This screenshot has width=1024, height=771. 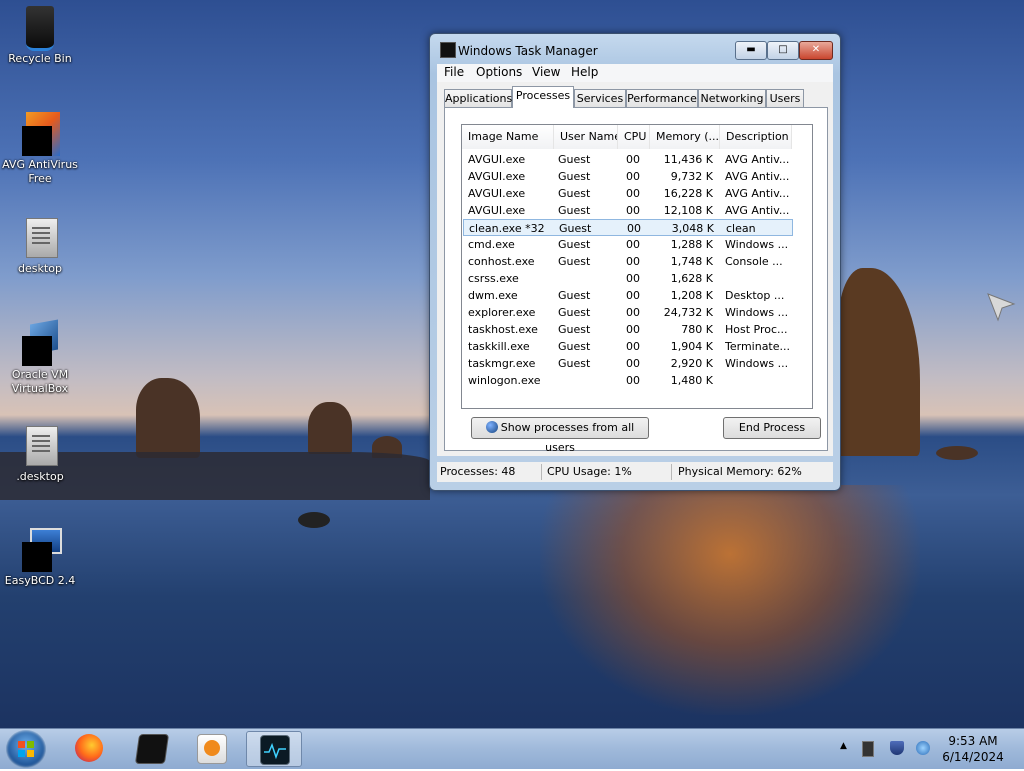 What do you see at coordinates (868, 749) in the screenshot?
I see `action-center-icon` at bounding box center [868, 749].